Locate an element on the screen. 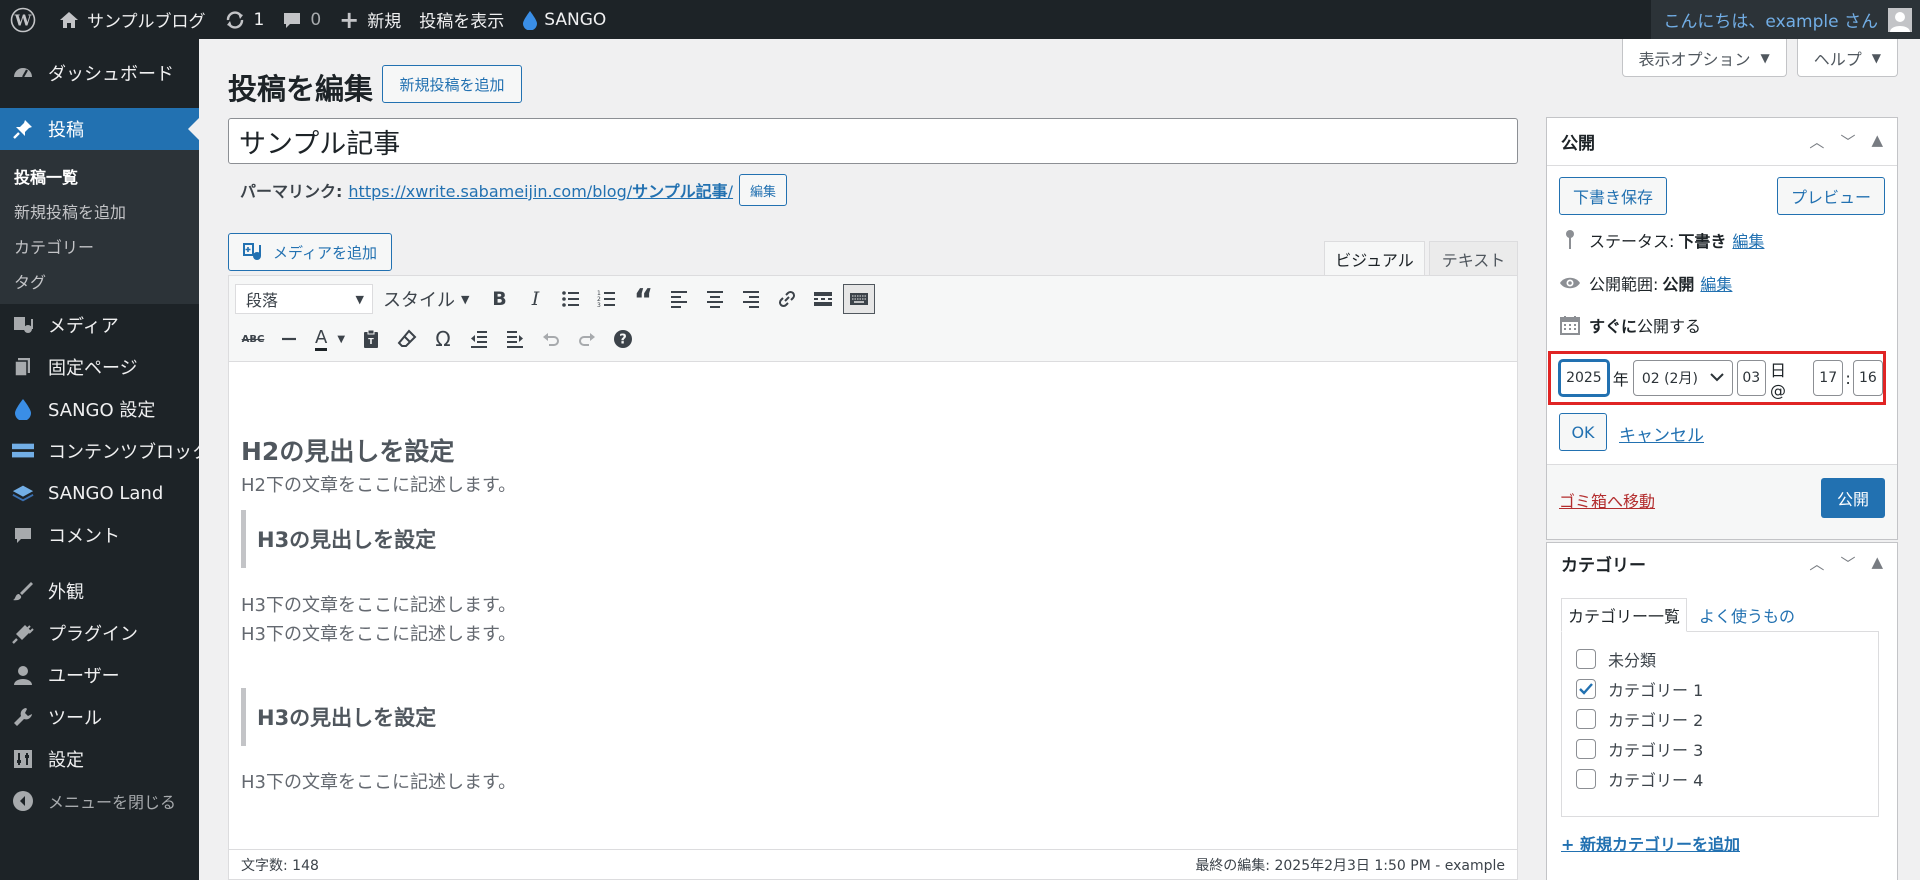  minute-input: 16 is located at coordinates (1867, 378).